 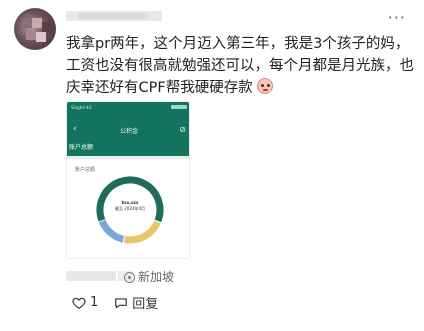 What do you see at coordinates (156, 277) in the screenshot?
I see `location-text: 新加坡` at bounding box center [156, 277].